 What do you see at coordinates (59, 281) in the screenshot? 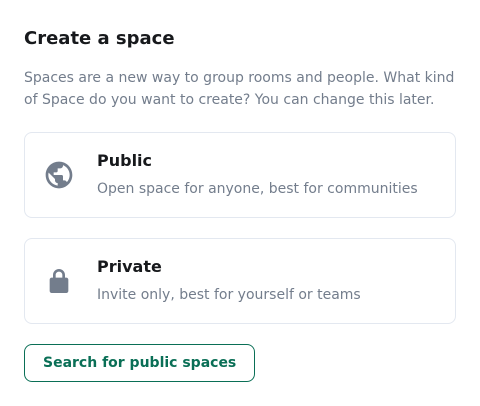
I see `lock-icon` at bounding box center [59, 281].